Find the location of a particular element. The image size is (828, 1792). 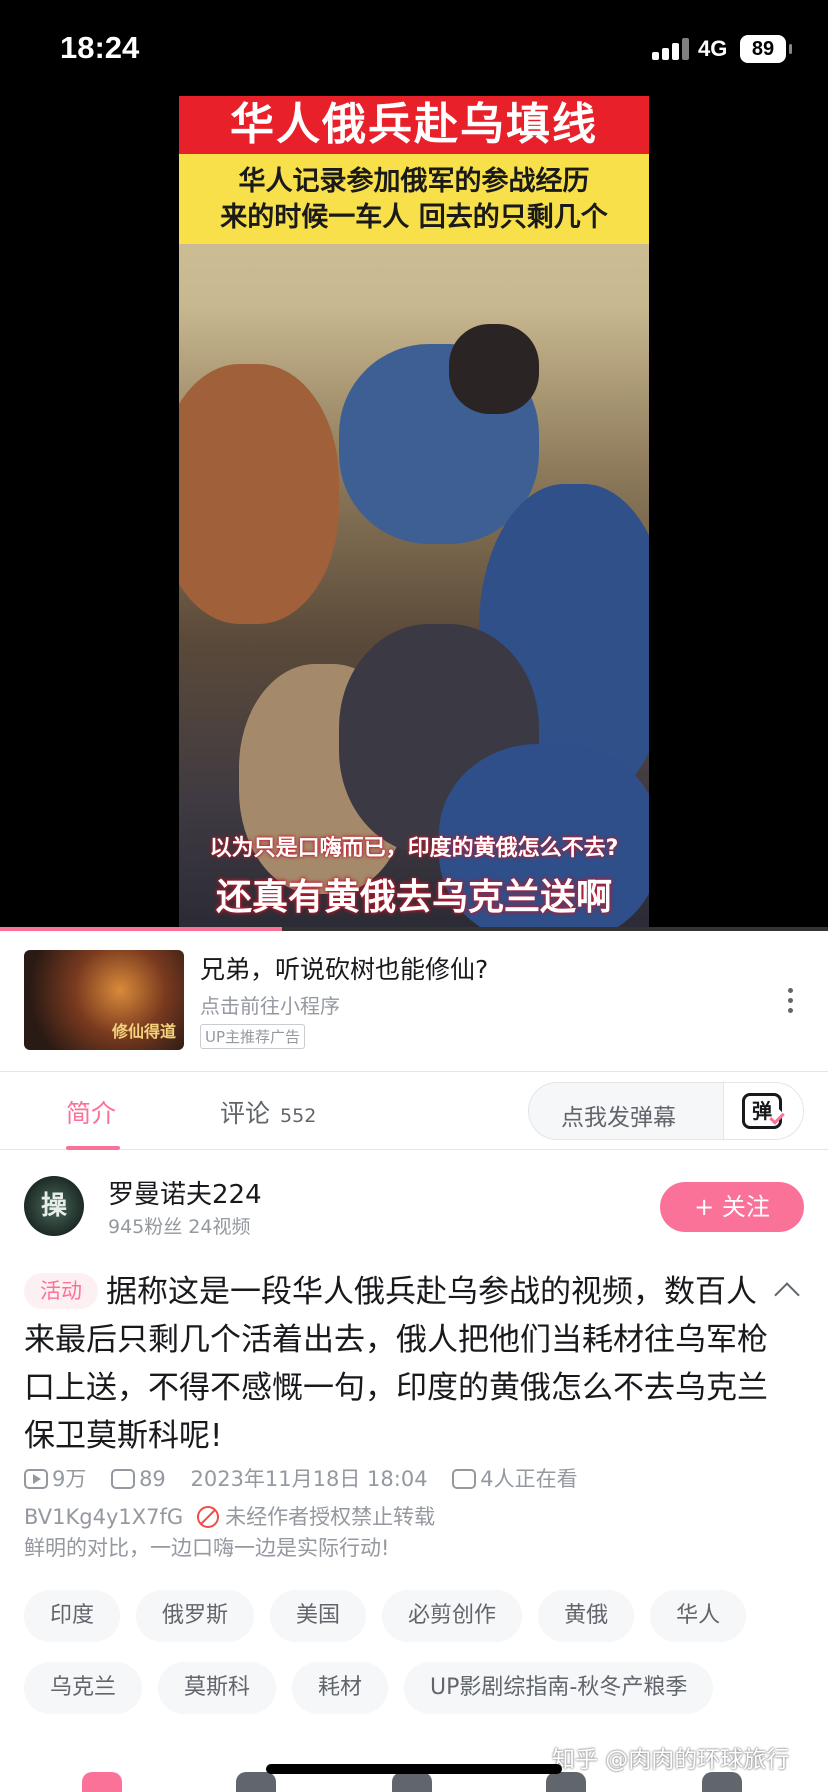

uploader-name: 罗曼诺夫224 is located at coordinates (185, 1192).